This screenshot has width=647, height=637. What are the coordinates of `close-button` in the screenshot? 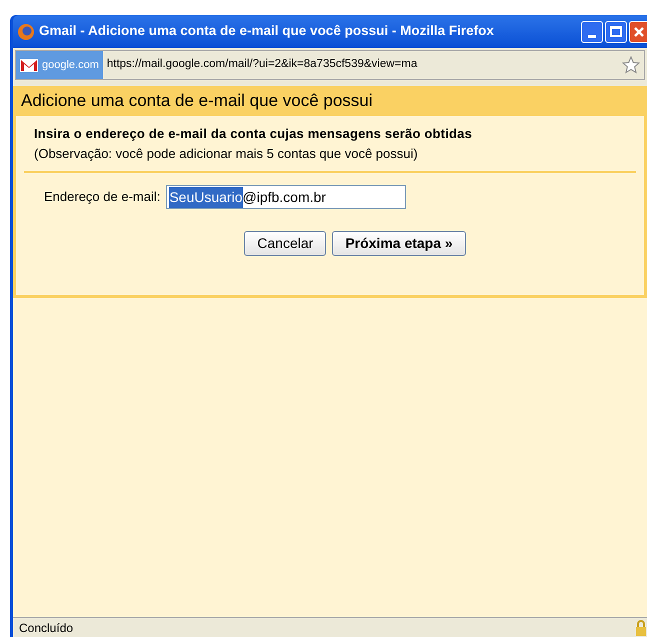 It's located at (638, 31).